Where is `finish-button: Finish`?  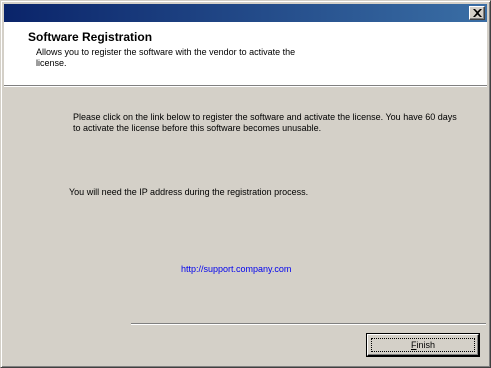 finish-button: Finish is located at coordinates (423, 345).